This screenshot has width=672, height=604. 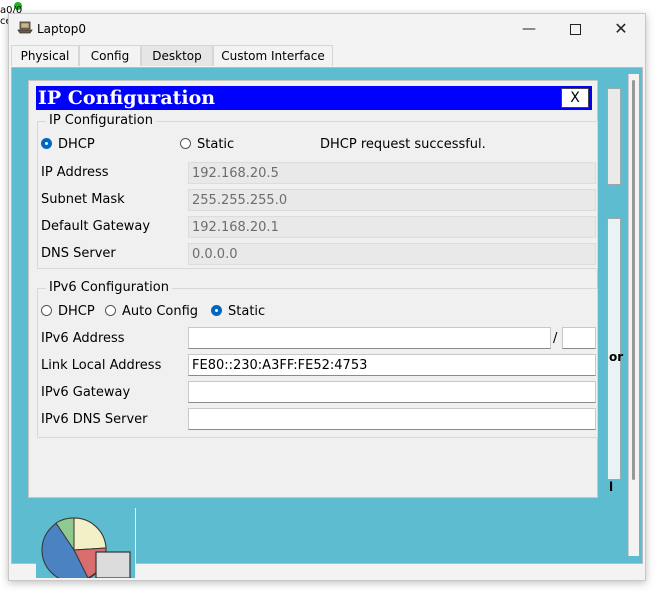 I want to click on group-legend: IPv6 Configuration, so click(x=109, y=287).